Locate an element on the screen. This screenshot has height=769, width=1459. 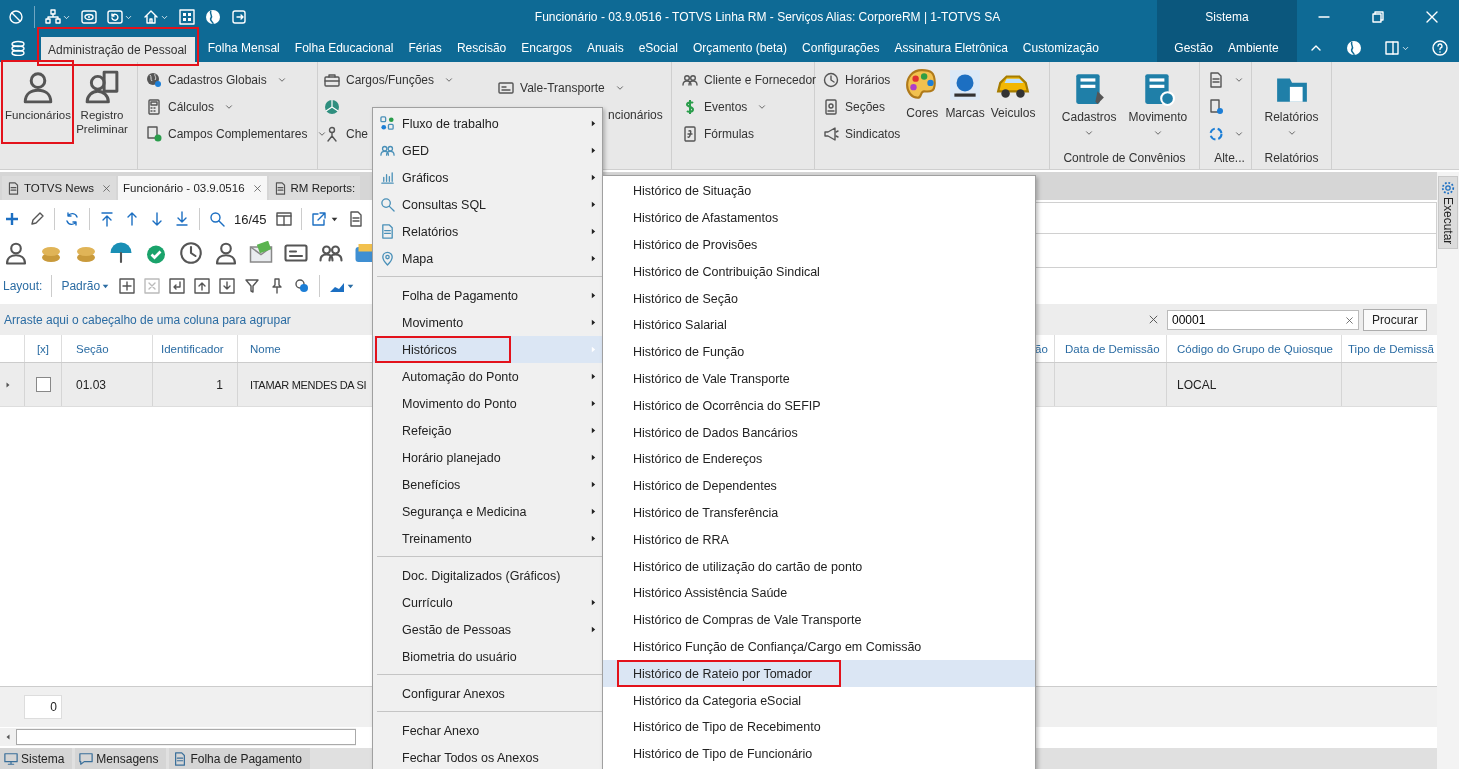
group-by-hint: Arraste aqui o cabeçalho de uma coluna para agrupar is located at coordinates (147, 319).